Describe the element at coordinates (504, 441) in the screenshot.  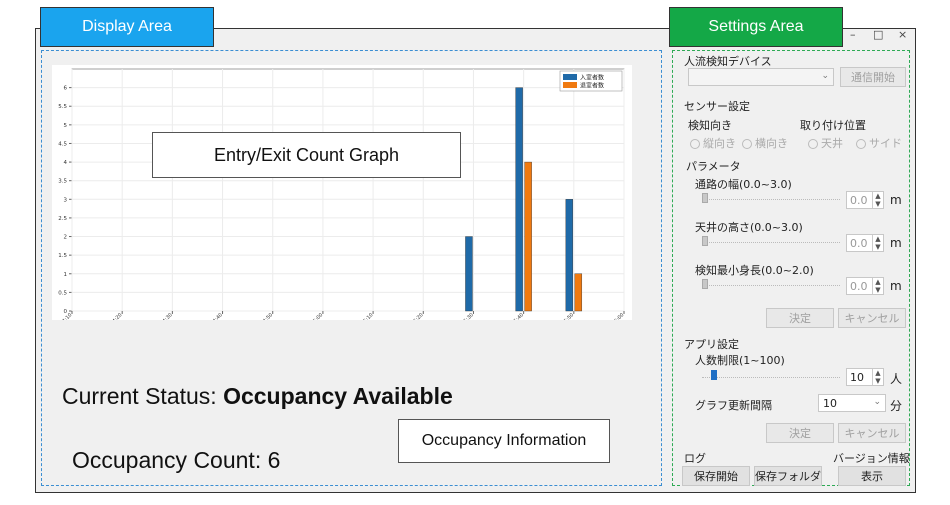
I see `info-annotation: Occupancy Information` at that location.